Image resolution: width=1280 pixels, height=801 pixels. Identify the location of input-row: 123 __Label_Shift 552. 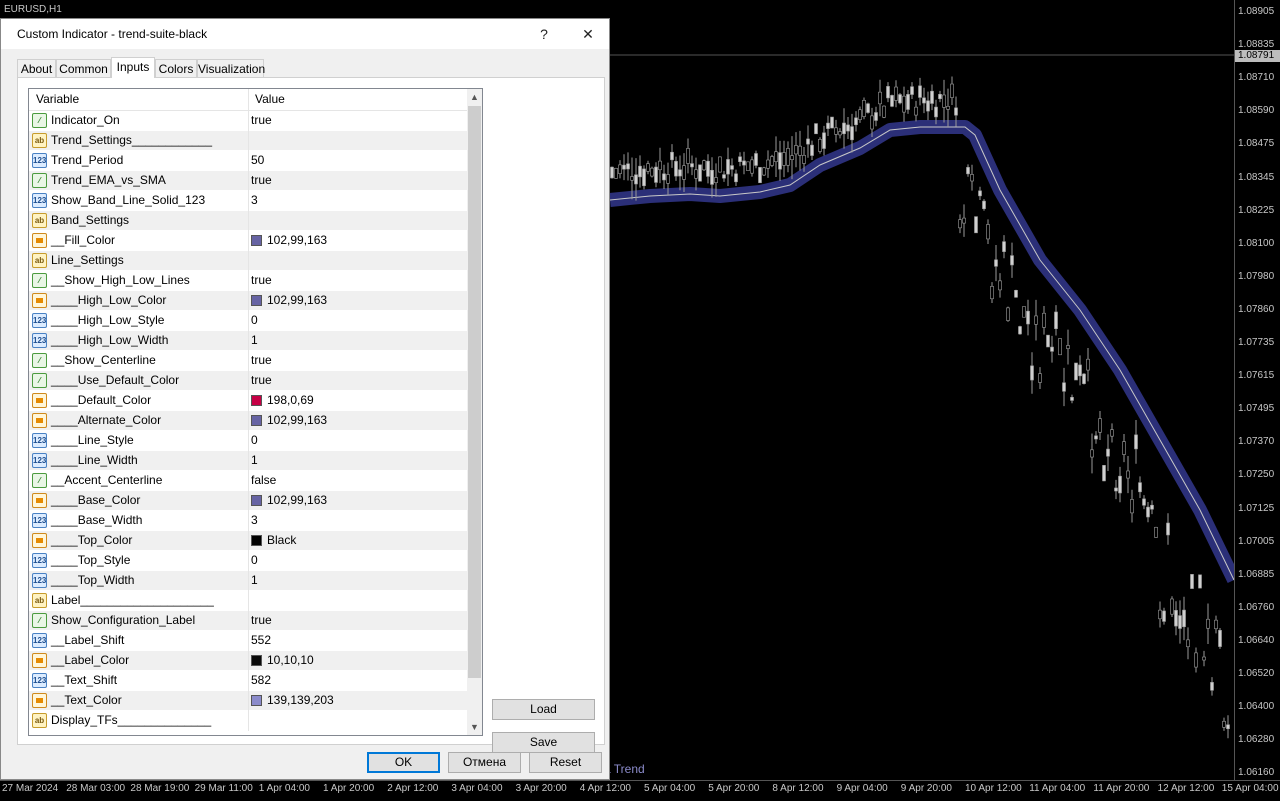
(248, 641).